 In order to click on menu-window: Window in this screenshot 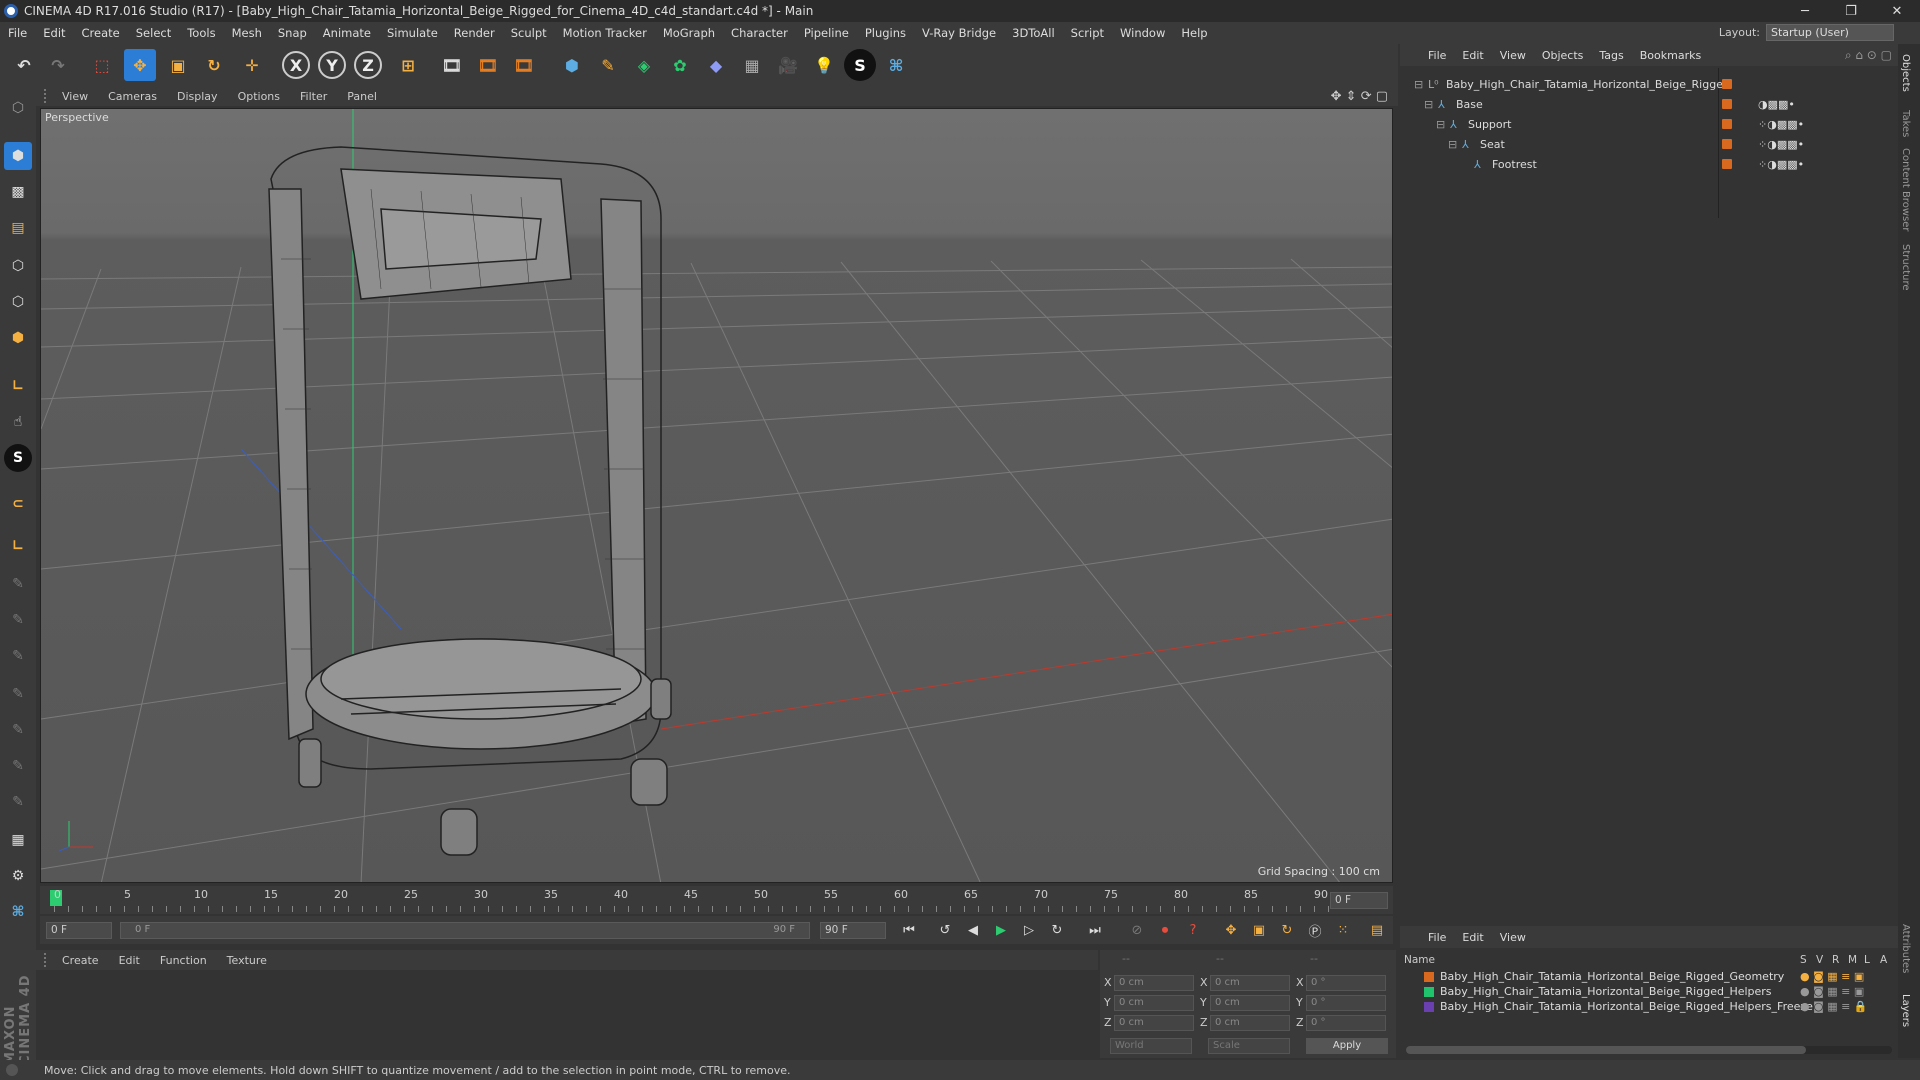, I will do `click(1142, 33)`.